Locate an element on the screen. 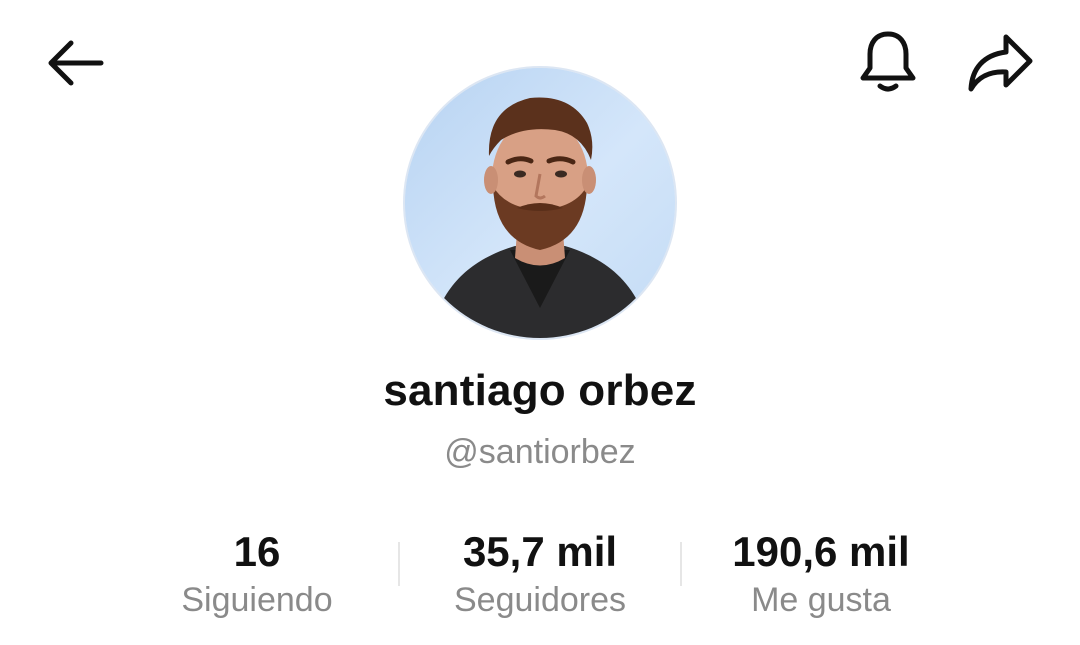 This screenshot has height=645, width=1080. followers-stat: 35,7 mil Seguidores is located at coordinates (540, 575).